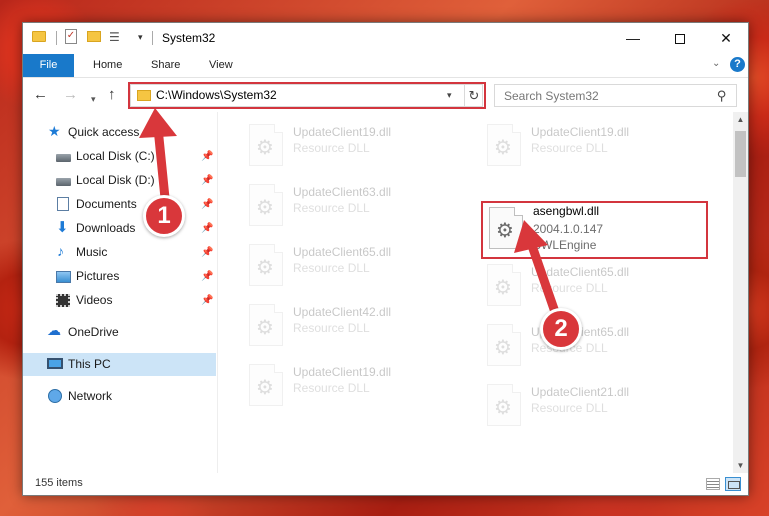  I want to click on folder-icon, so click(144, 95).